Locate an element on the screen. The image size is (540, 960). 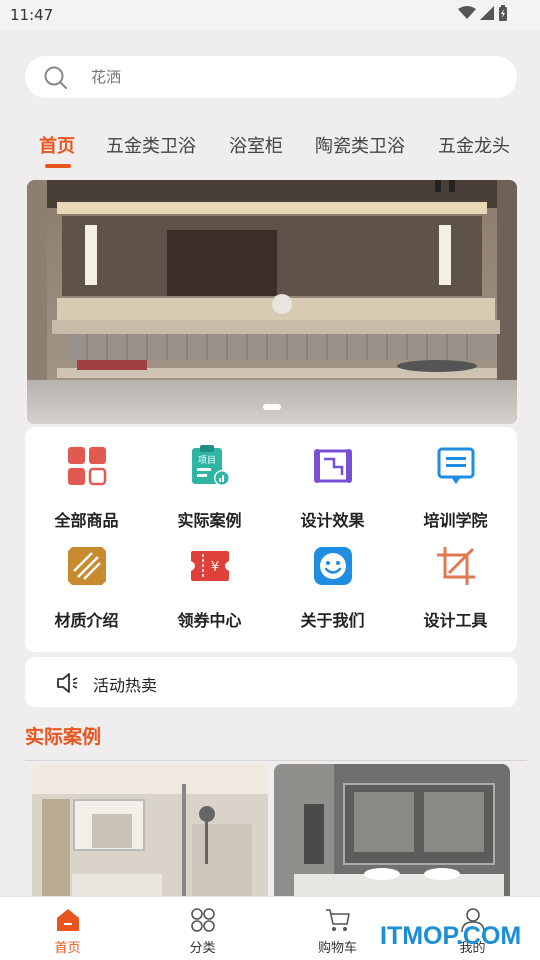
design-effect-icon is located at coordinates (333, 466).